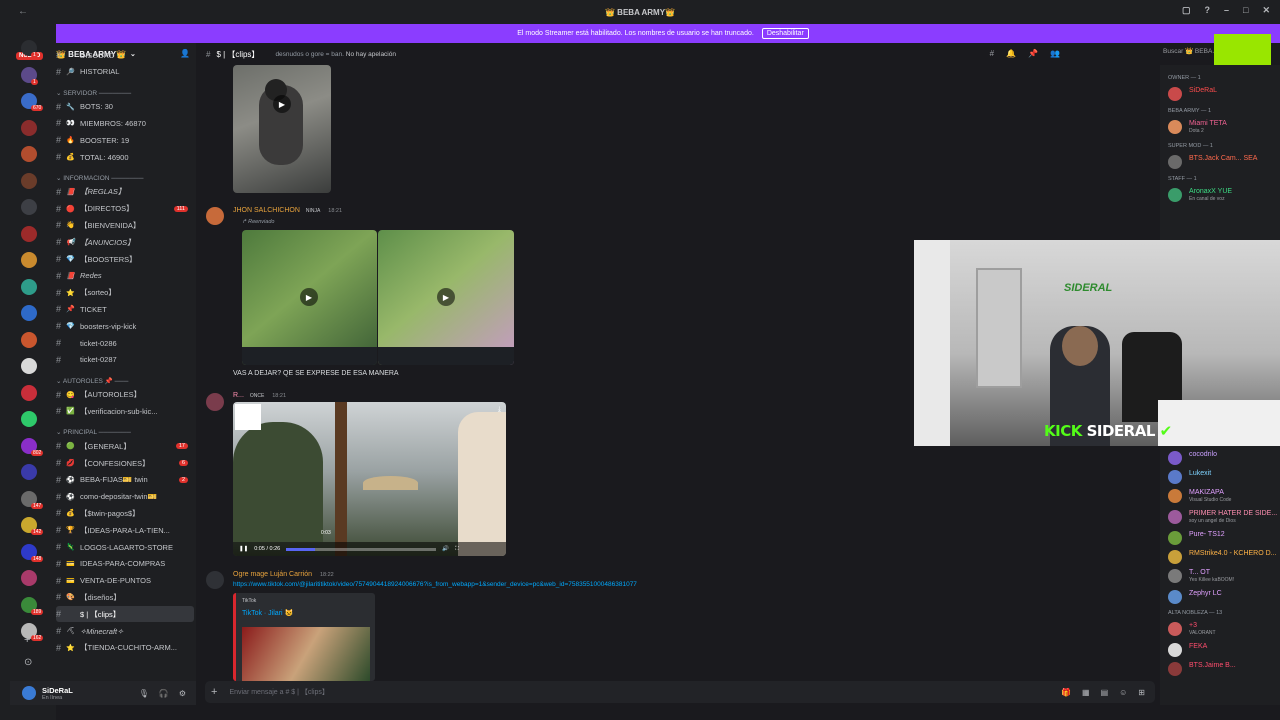  What do you see at coordinates (28, 662) in the screenshot?
I see `explore-icon: ⊙` at bounding box center [28, 662].